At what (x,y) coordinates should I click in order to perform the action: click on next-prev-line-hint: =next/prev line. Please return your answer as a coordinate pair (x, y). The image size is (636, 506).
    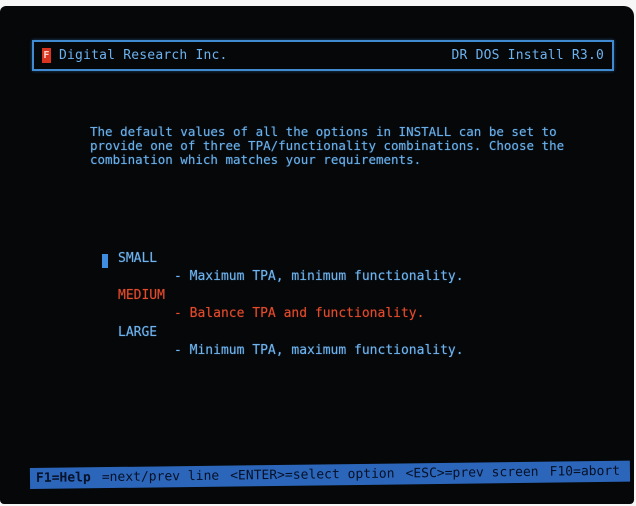
    Looking at the image, I should click on (160, 477).